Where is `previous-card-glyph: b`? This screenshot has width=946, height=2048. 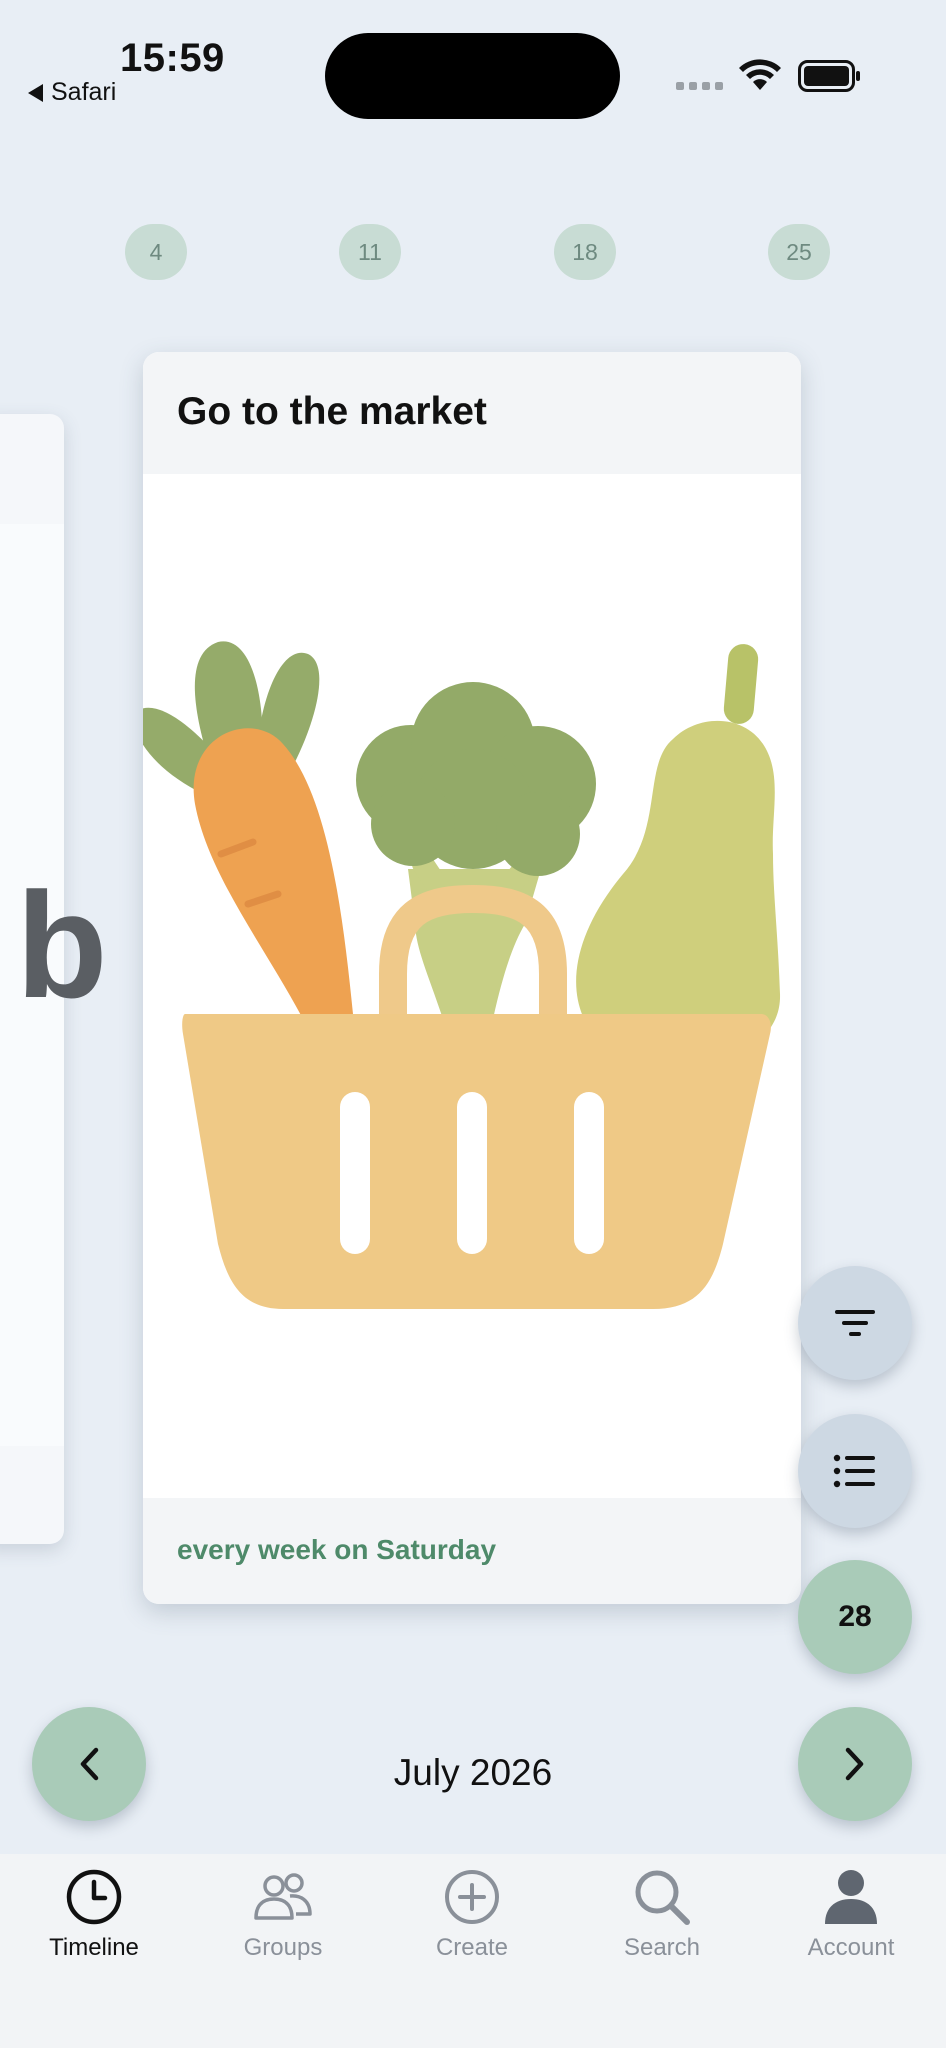
previous-card-glyph: b is located at coordinates (62, 945).